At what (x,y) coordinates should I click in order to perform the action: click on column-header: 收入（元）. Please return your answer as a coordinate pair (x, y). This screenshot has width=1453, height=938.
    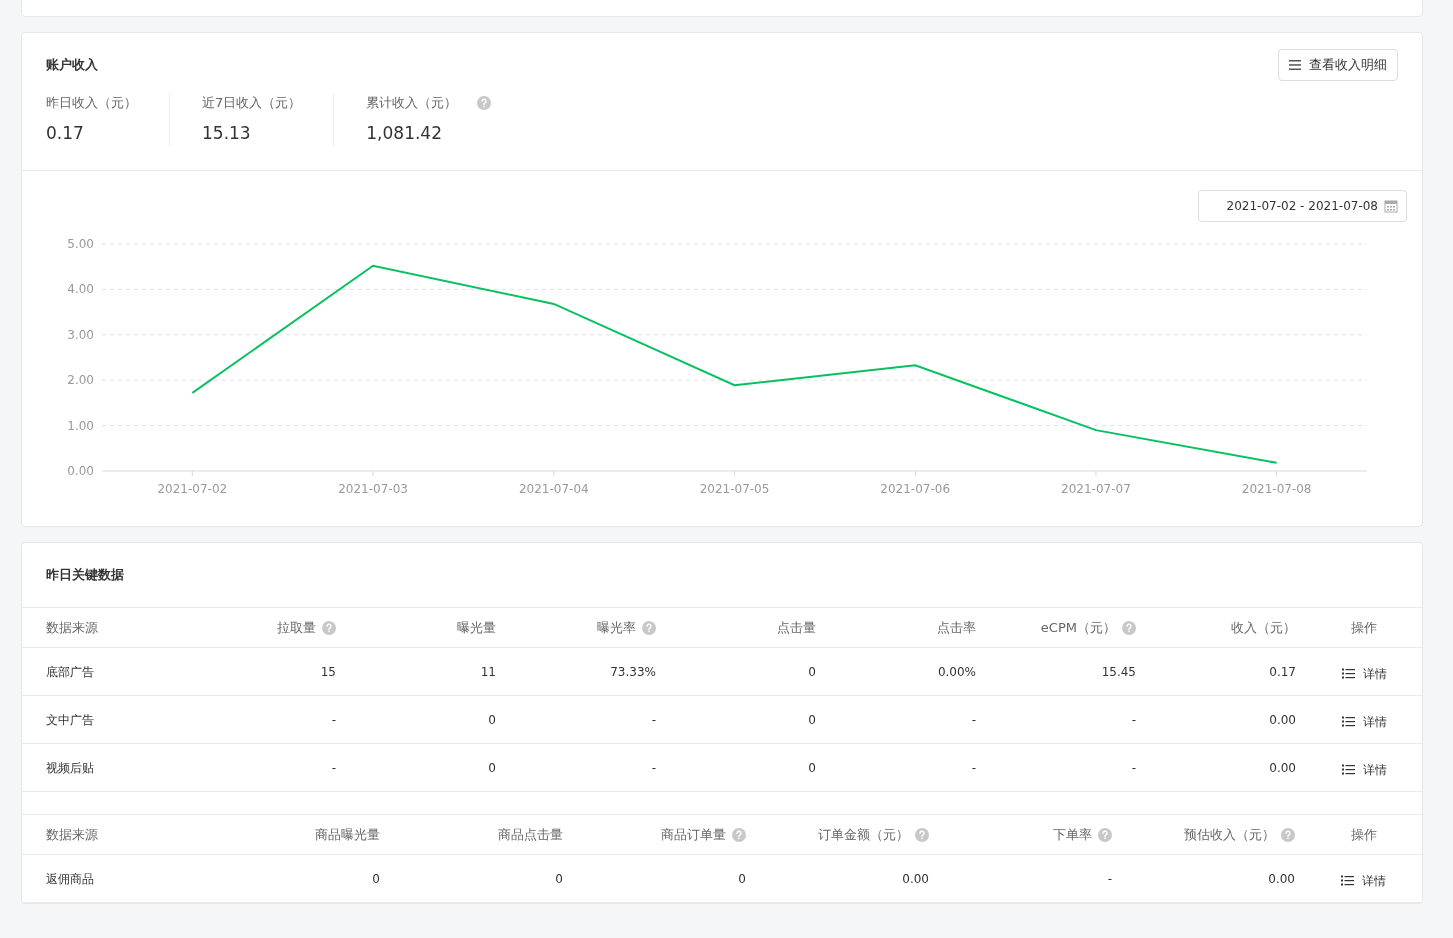
    Looking at the image, I should click on (1263, 627).